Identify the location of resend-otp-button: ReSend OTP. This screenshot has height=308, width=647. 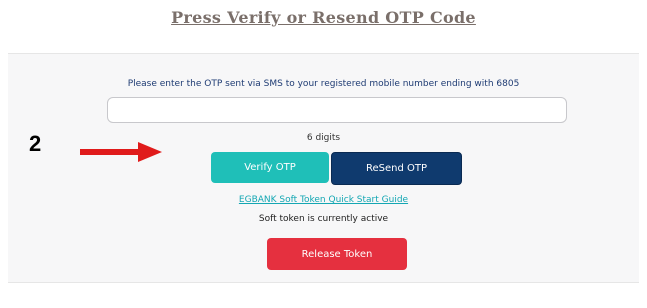
(396, 168).